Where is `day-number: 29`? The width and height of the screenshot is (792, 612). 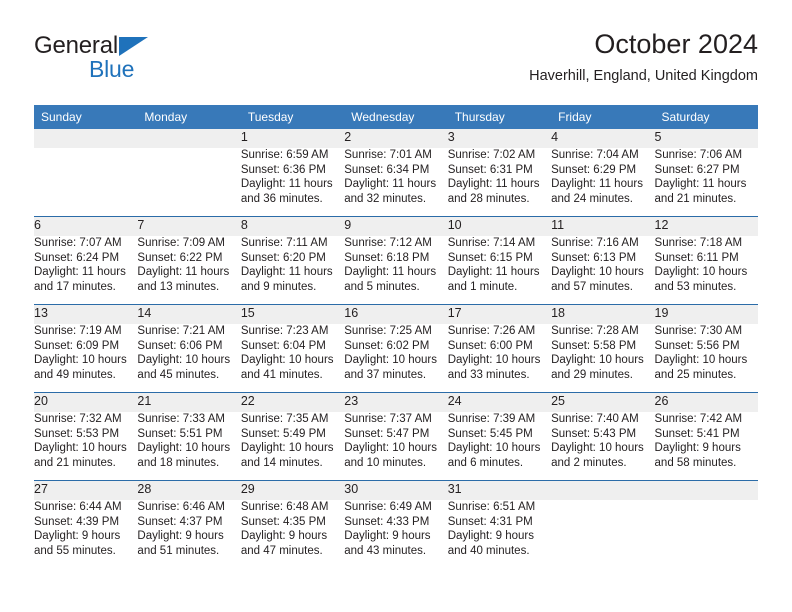
day-number: 29 is located at coordinates (292, 490).